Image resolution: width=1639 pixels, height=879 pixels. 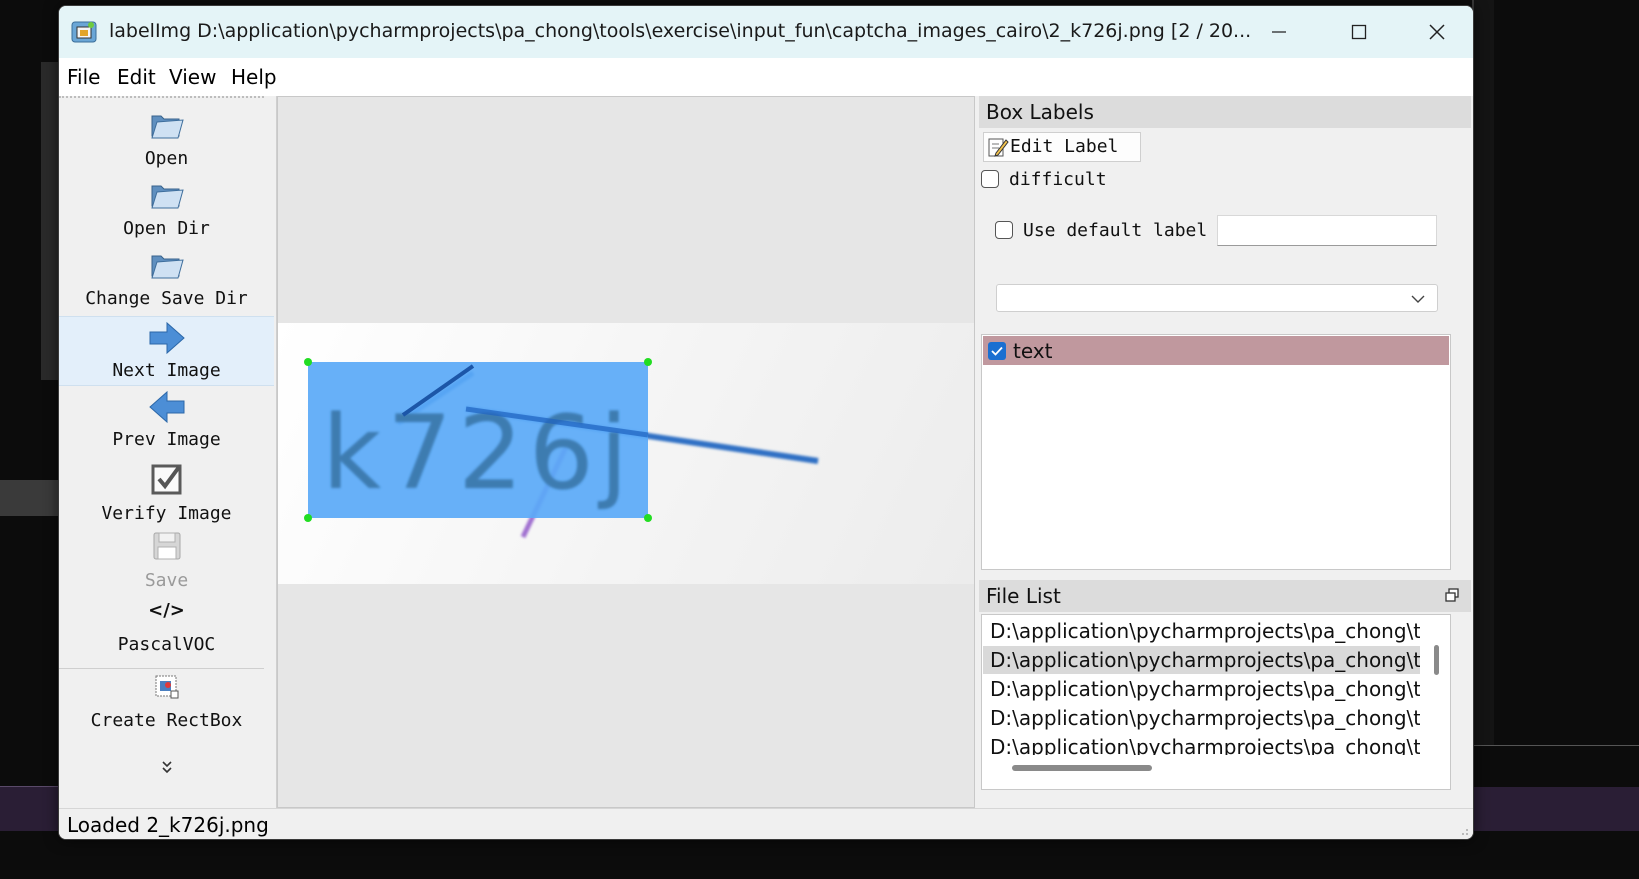 What do you see at coordinates (990, 179) in the screenshot?
I see `difficult-checkbox` at bounding box center [990, 179].